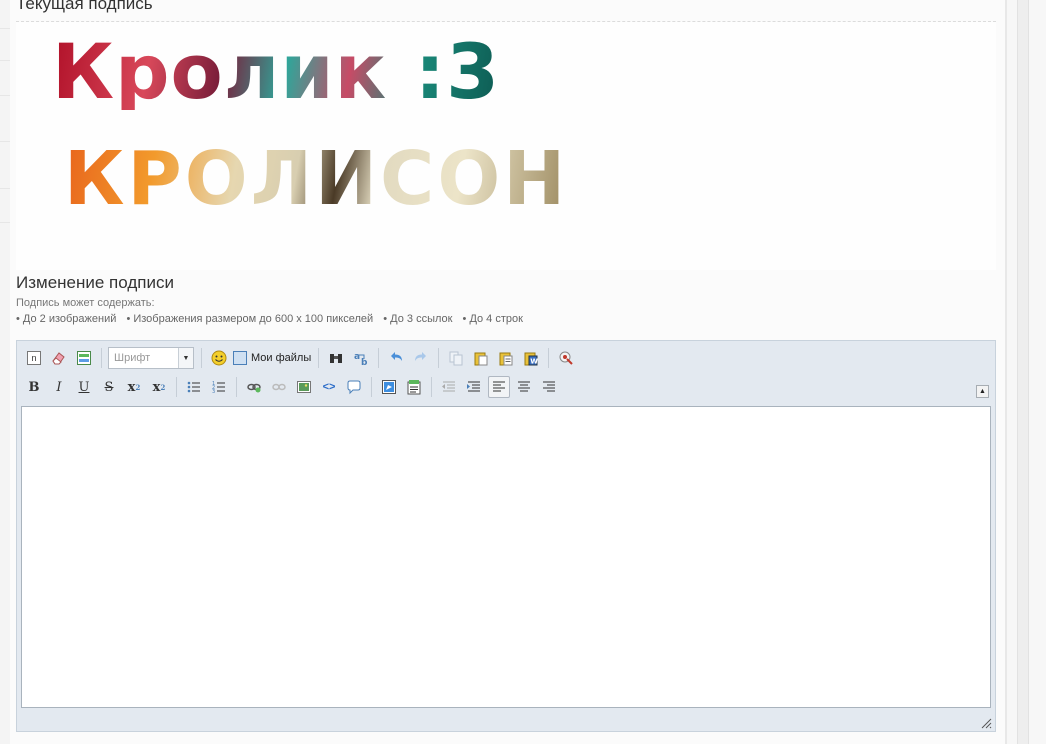 Image resolution: width=1046 pixels, height=744 pixels. What do you see at coordinates (84, 6) in the screenshot?
I see `current-signature-title: Текущая подпись` at bounding box center [84, 6].